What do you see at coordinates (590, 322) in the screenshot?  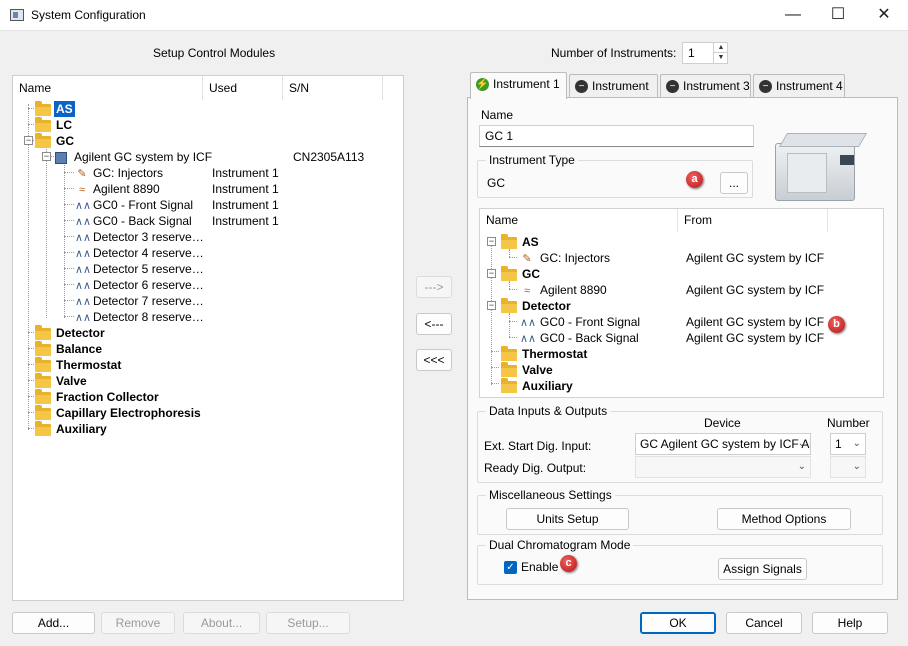 I see `module-front-signal: GC0 - Front Signal` at bounding box center [590, 322].